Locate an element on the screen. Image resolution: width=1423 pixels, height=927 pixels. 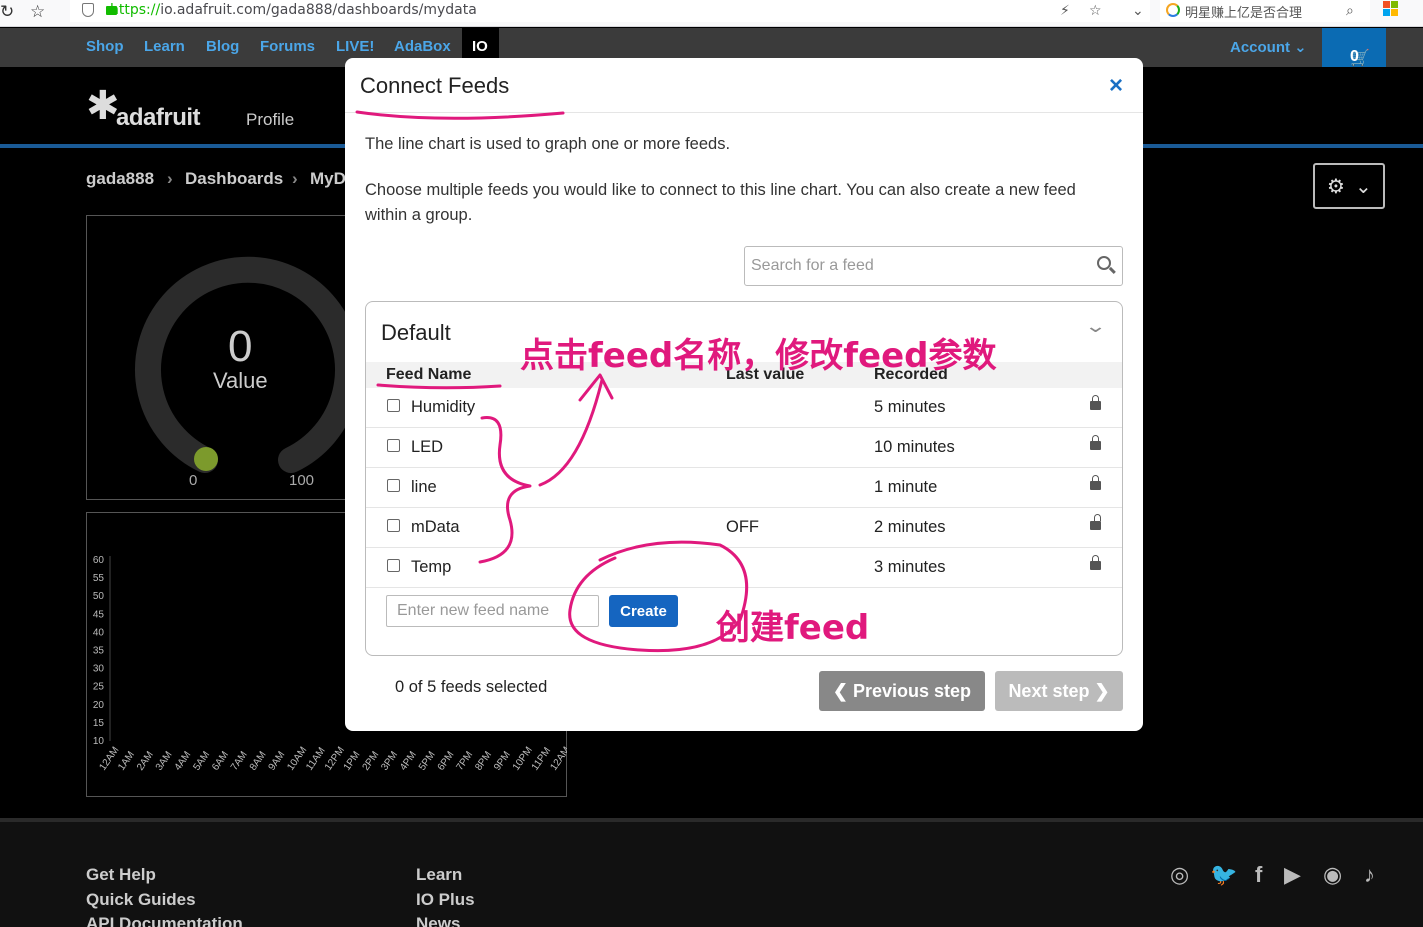
nav-adabox: AdaBox is located at coordinates (422, 46).